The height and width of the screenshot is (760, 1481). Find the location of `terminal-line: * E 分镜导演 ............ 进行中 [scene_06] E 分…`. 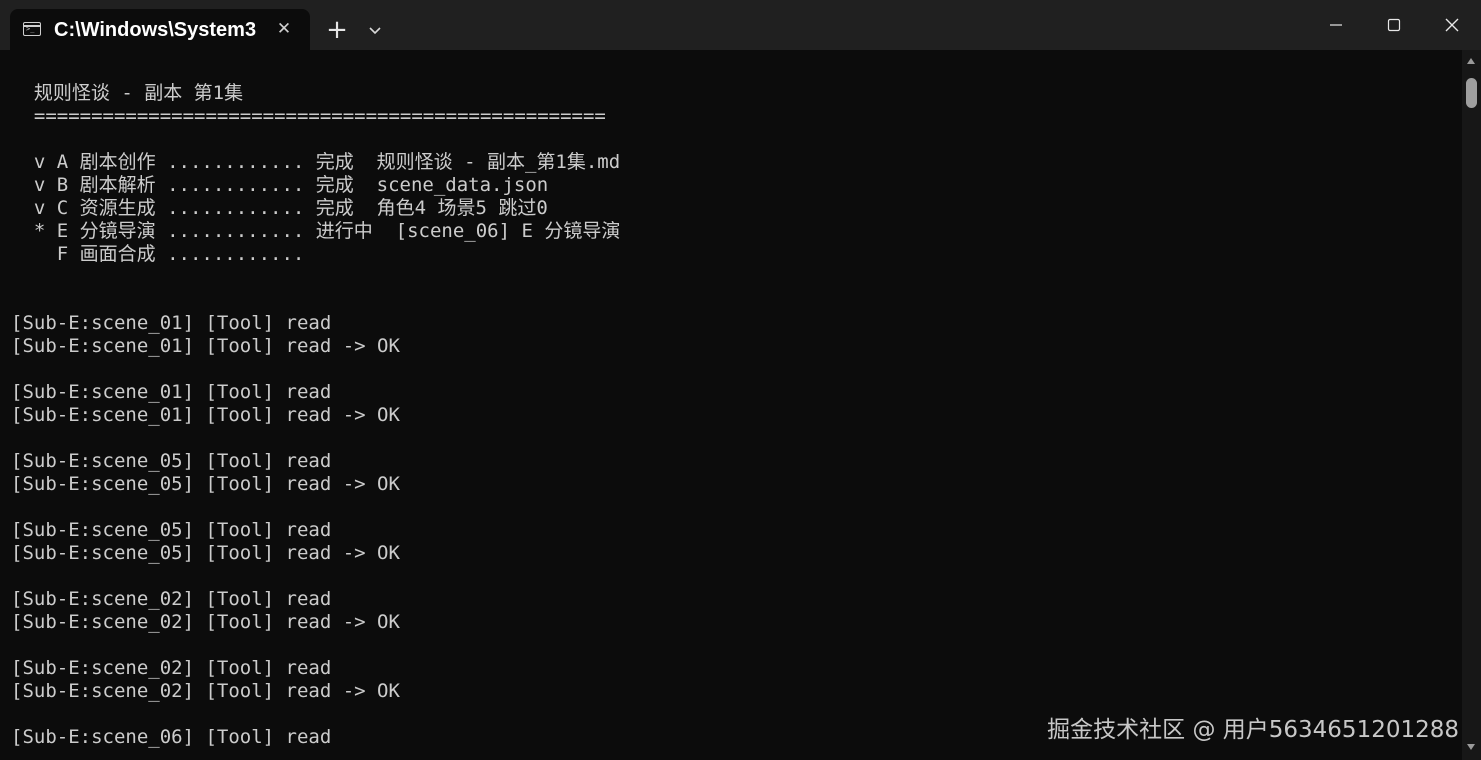

terminal-line: * E 分镜导演 ............ 进行中 [scene_06] E 分… is located at coordinates (316, 231).